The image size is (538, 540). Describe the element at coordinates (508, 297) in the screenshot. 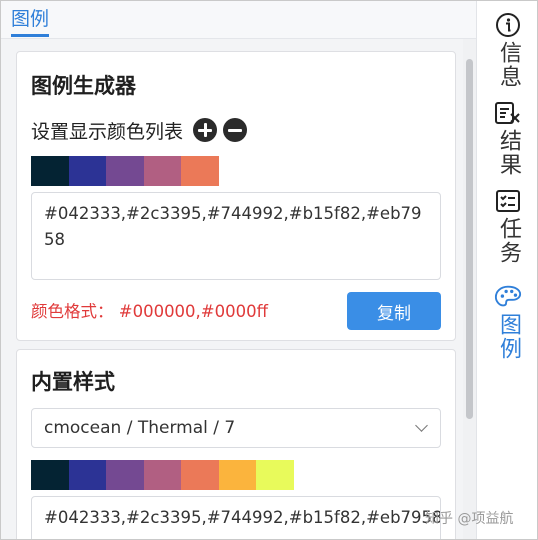

I see `palette-icon` at that location.